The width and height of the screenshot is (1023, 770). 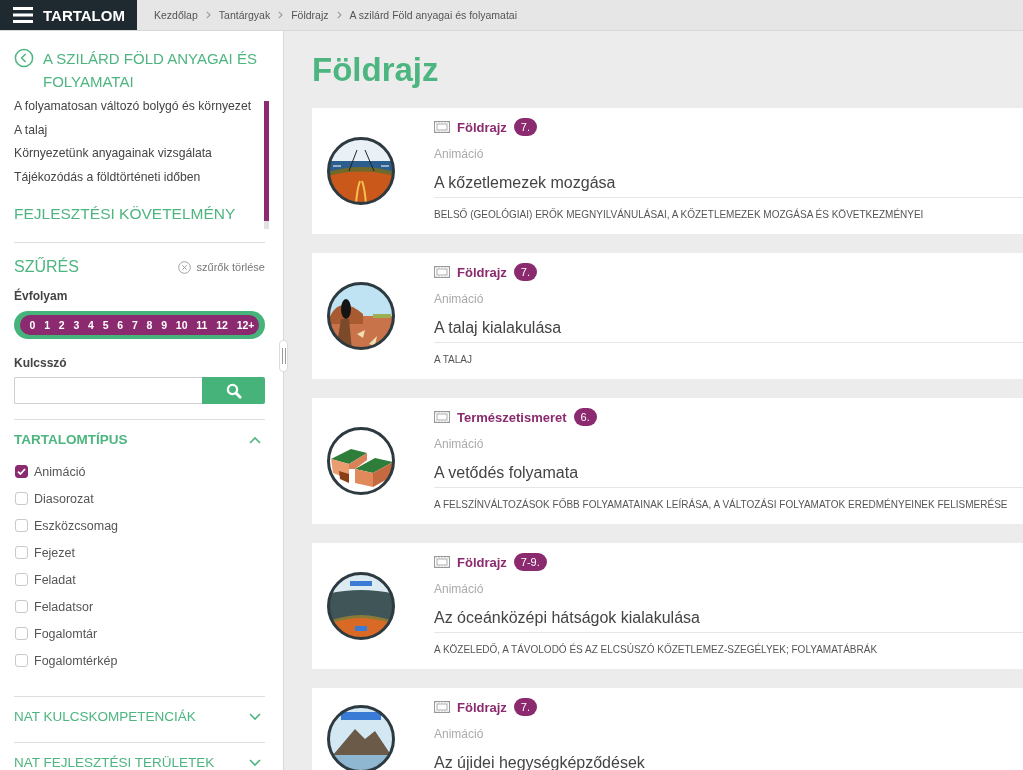 What do you see at coordinates (139, 325) in the screenshot?
I see `grade-range-slider: 0 1 2 3 4 5 6 7 8 9 10 11 12 12+` at bounding box center [139, 325].